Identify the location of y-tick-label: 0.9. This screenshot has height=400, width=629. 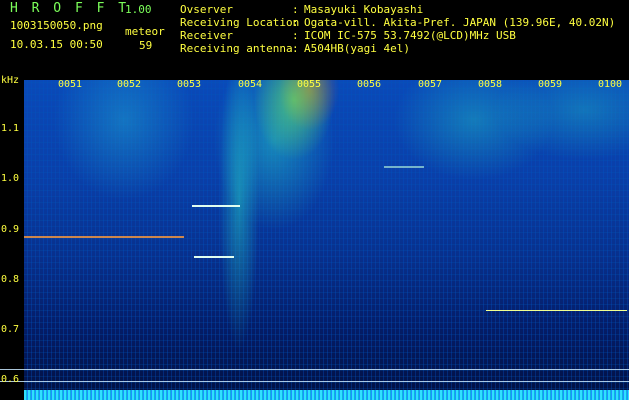
(10, 229).